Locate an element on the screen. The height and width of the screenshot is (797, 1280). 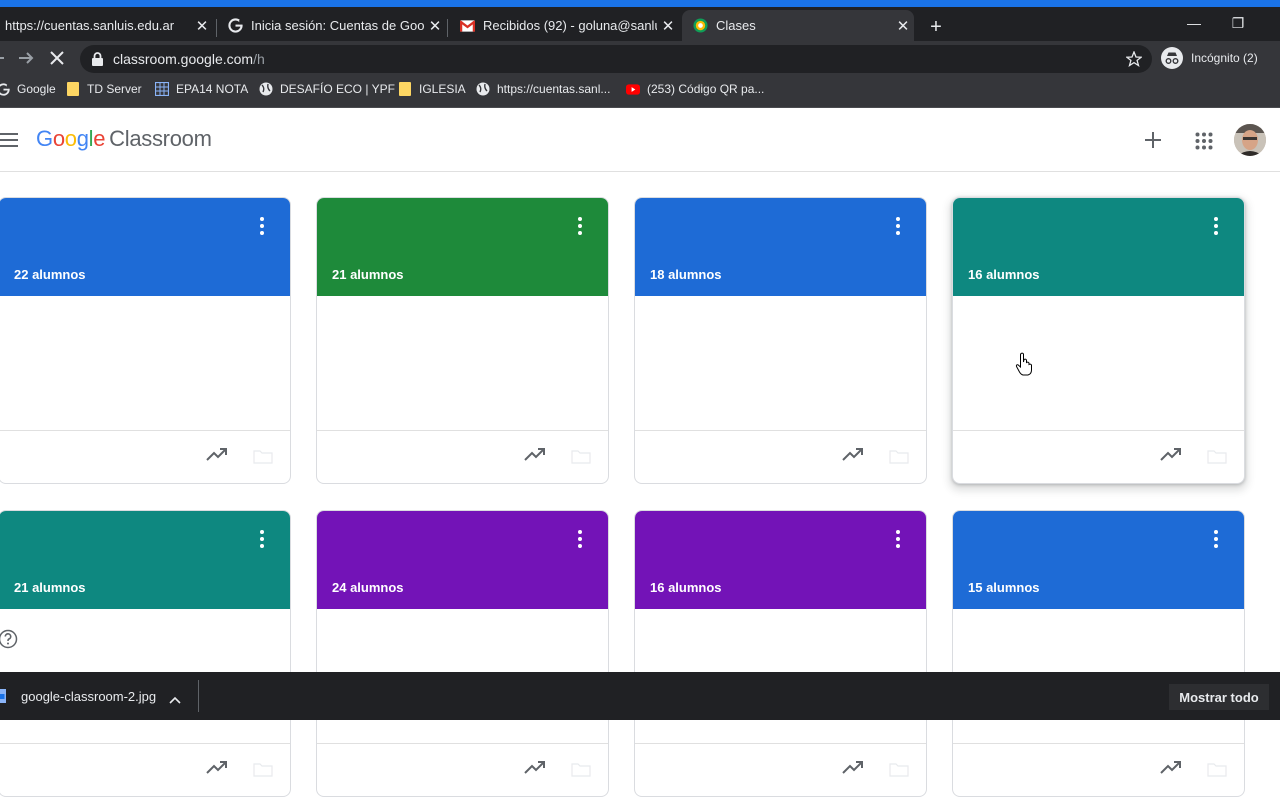
student-count: 18 alumnos is located at coordinates (686, 274).